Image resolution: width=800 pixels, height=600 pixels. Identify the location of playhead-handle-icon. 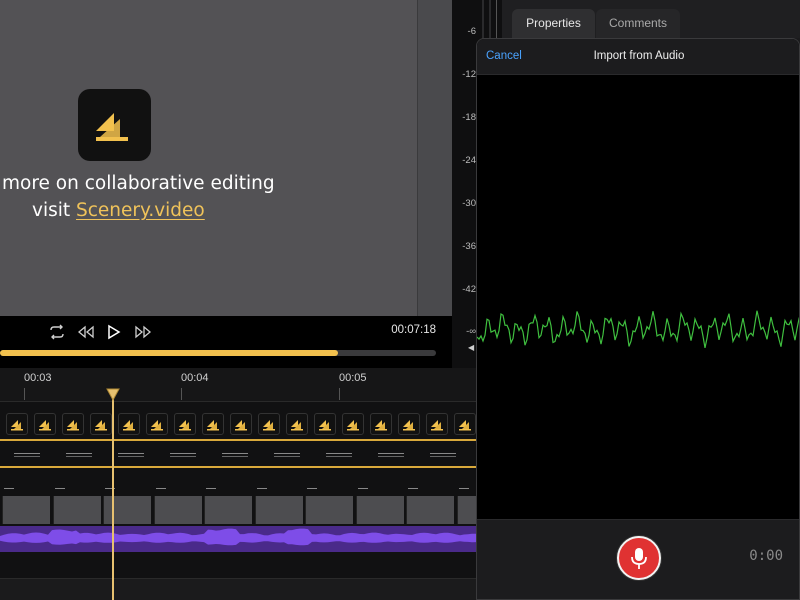
(113, 395).